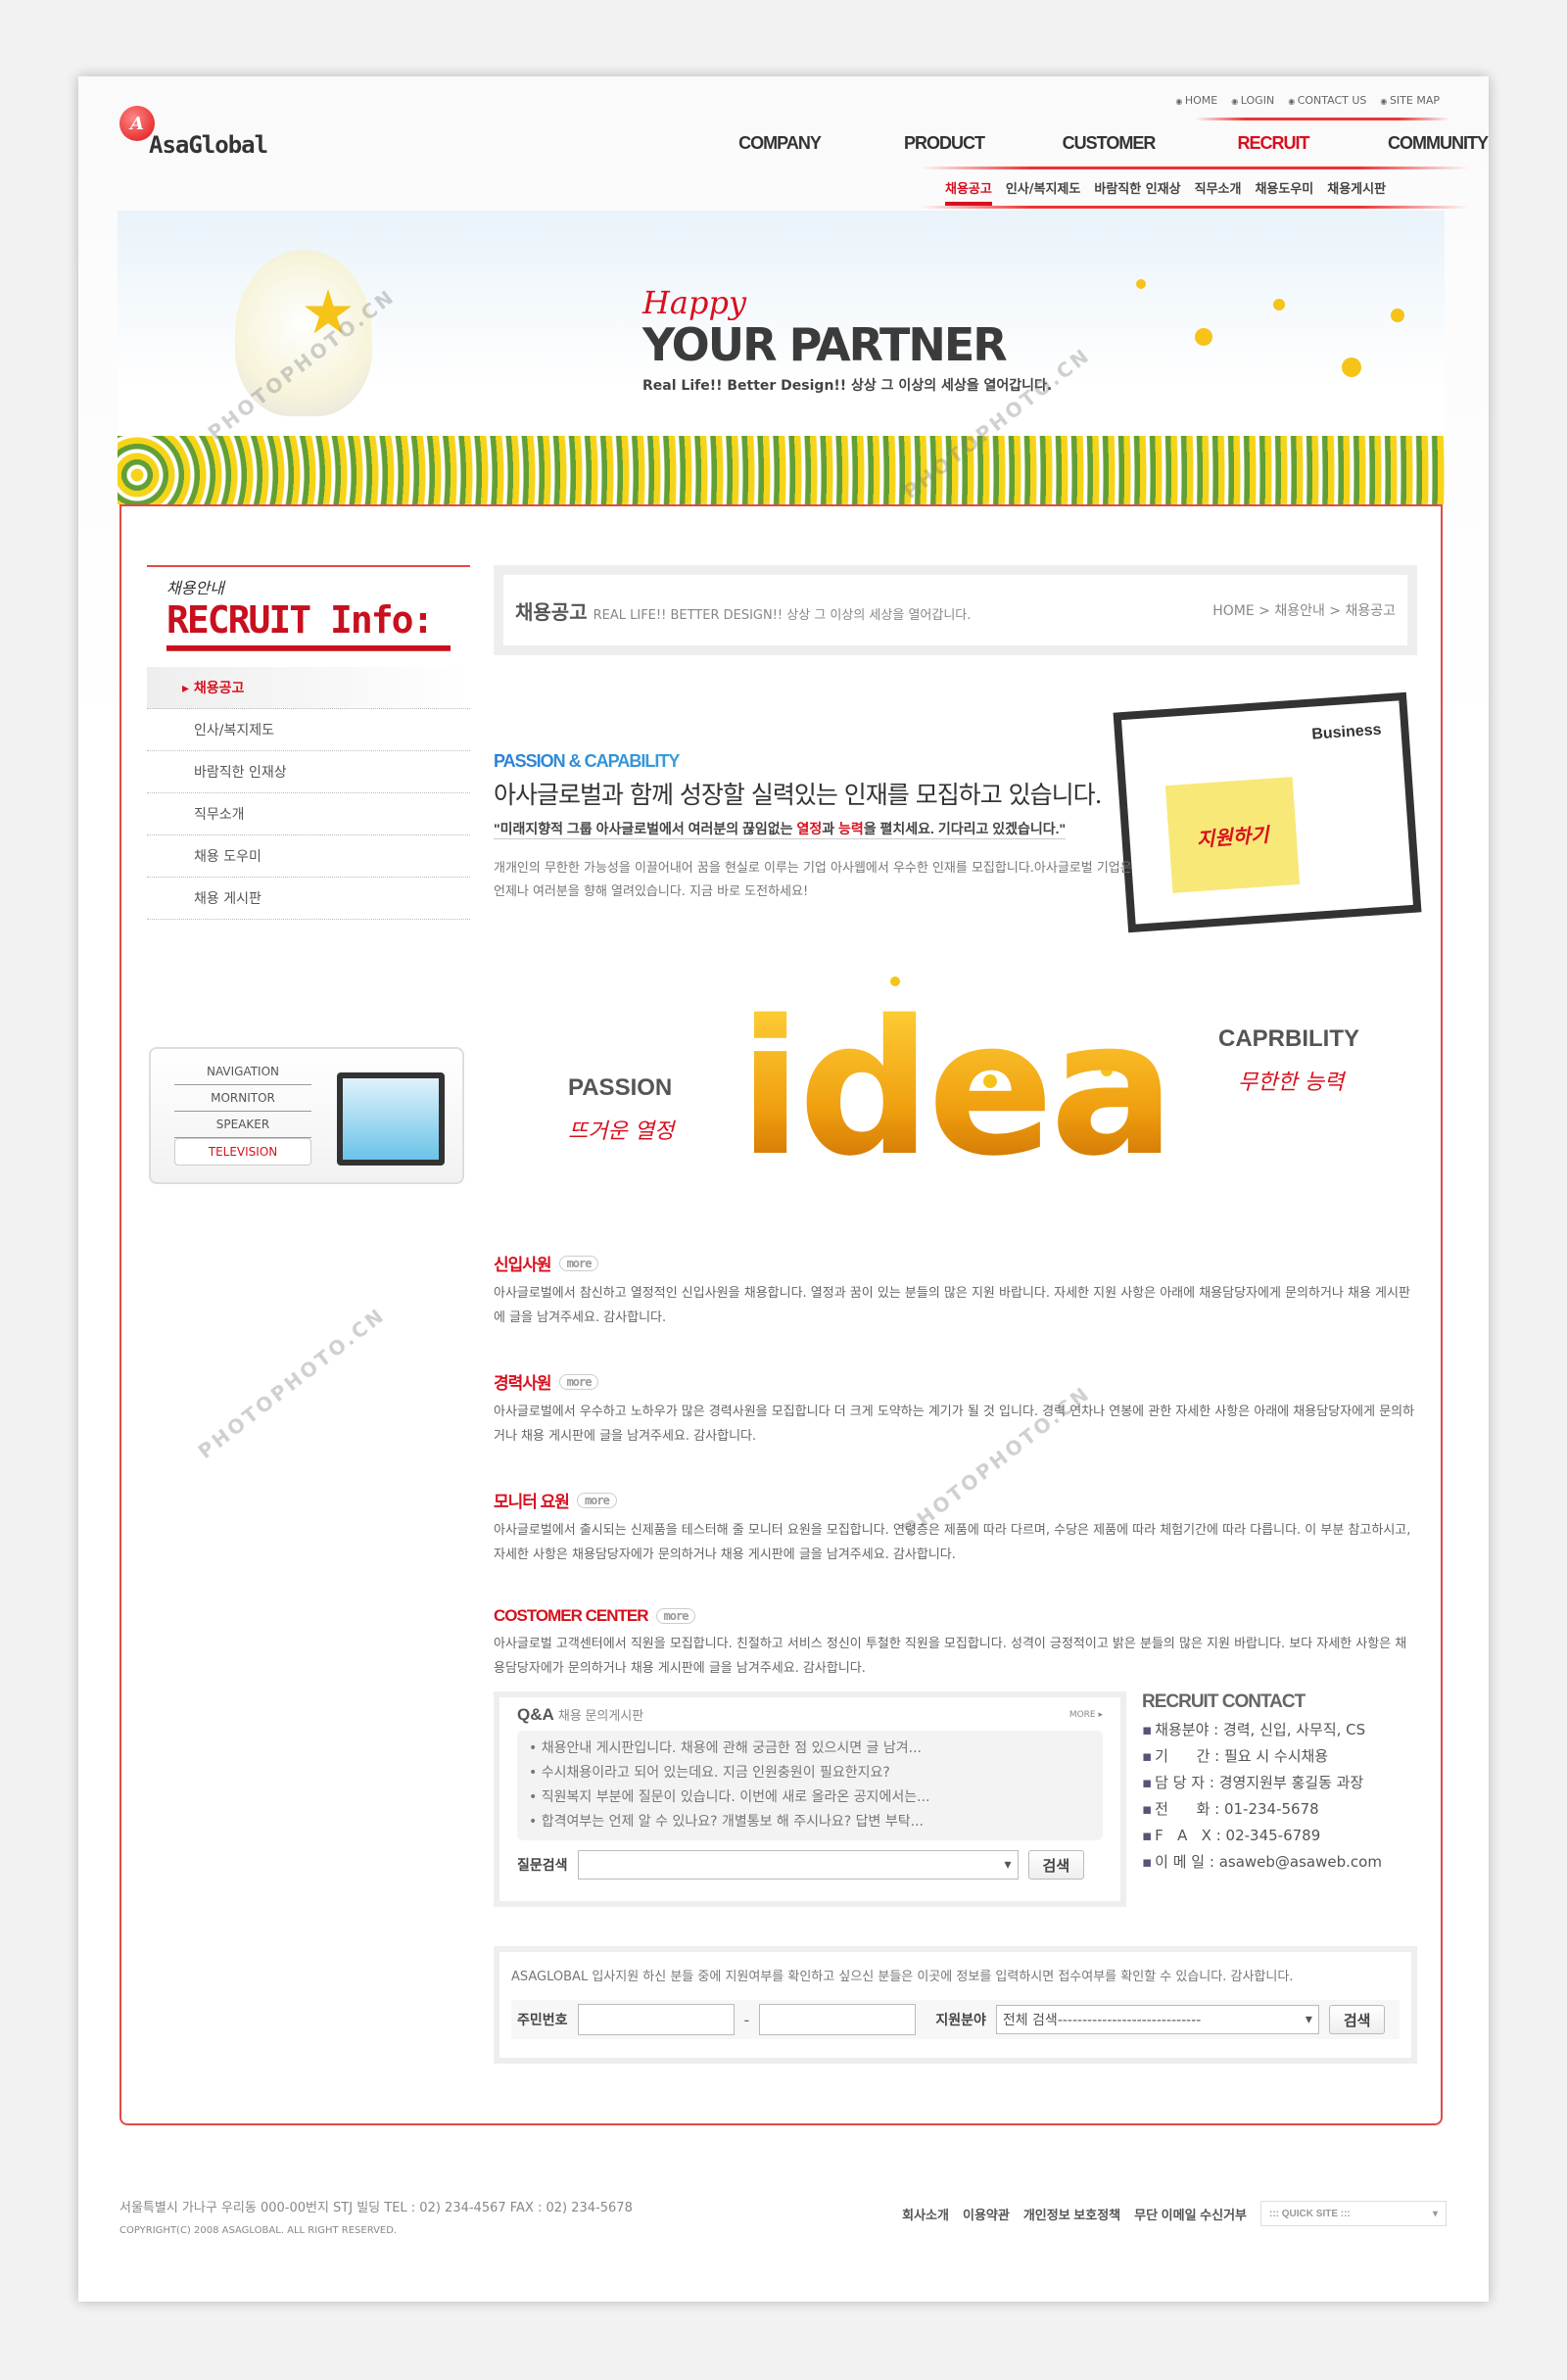 The image size is (1567, 2380). Describe the element at coordinates (746, 2019) in the screenshot. I see `dash: -` at that location.